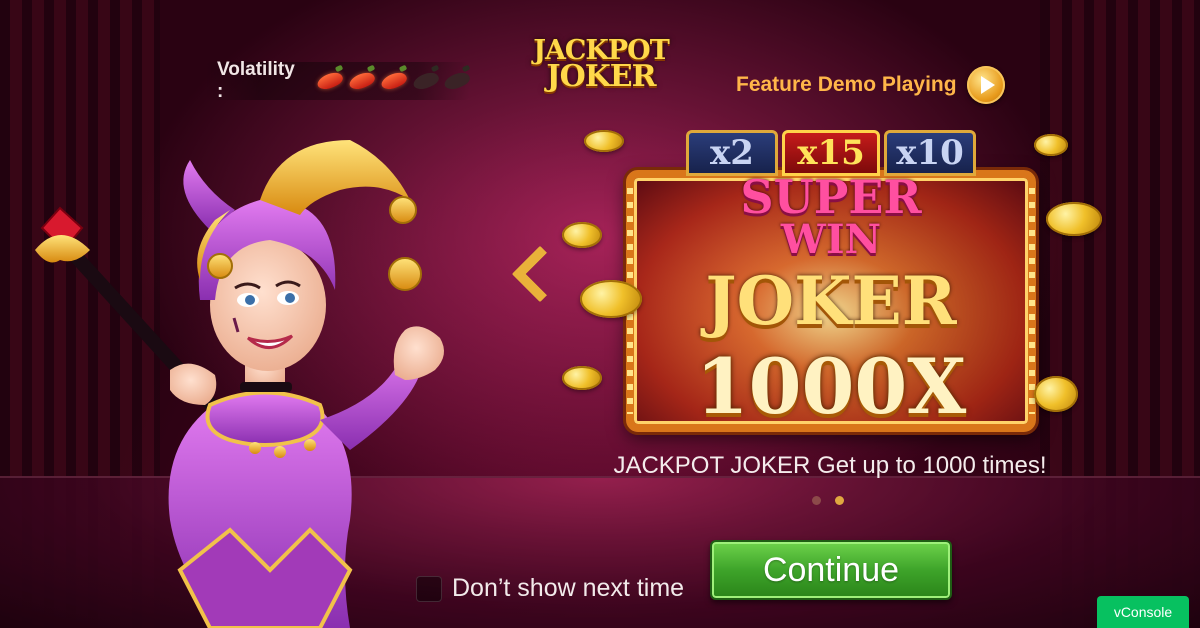 The width and height of the screenshot is (1200, 628). What do you see at coordinates (568, 588) in the screenshot?
I see `dont-show-label: Don’t show next time` at bounding box center [568, 588].